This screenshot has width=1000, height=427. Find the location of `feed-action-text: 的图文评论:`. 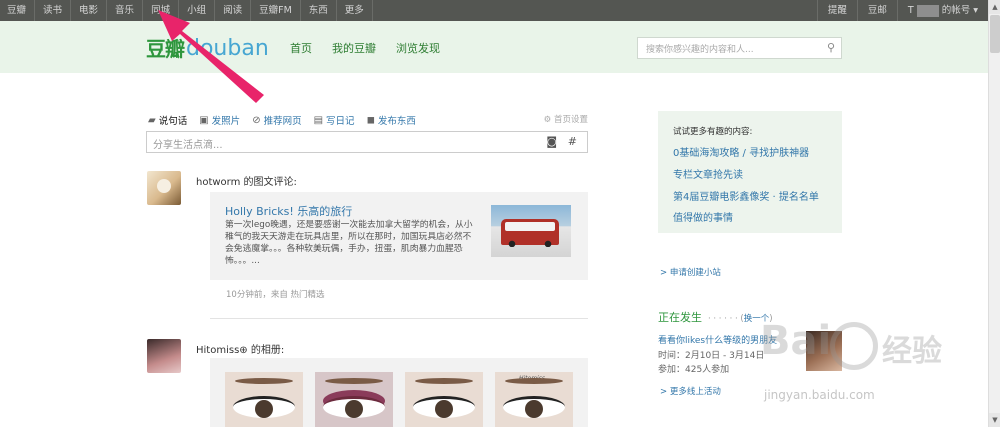

feed-action-text: 的图文评论: is located at coordinates (268, 182).